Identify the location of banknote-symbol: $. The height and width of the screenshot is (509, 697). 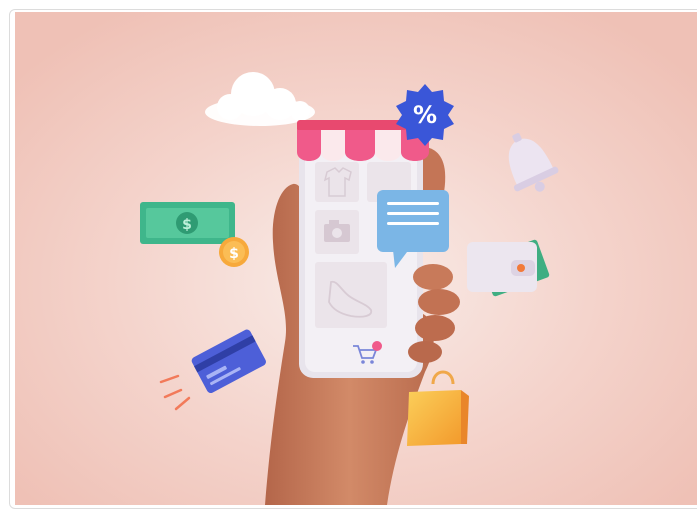
(187, 225).